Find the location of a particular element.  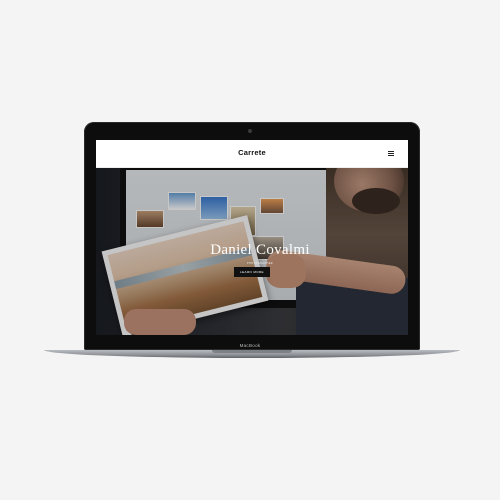

site-header: Carrete is located at coordinates (252, 154).